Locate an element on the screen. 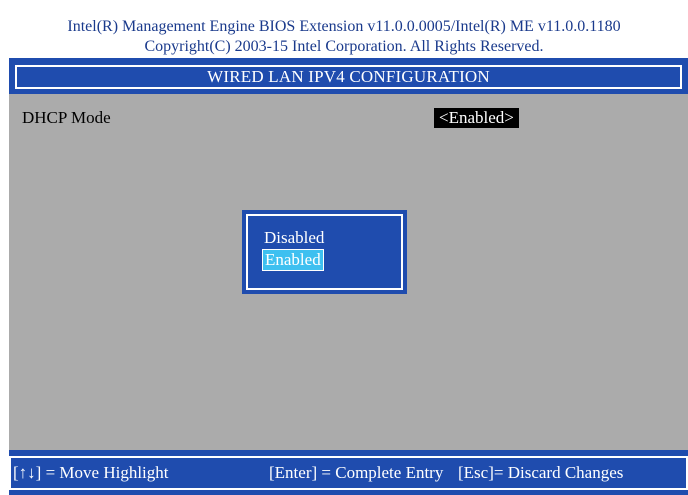 The width and height of the screenshot is (688, 495). dhcp-mode-popup: Disabled Enabled is located at coordinates (324, 252).